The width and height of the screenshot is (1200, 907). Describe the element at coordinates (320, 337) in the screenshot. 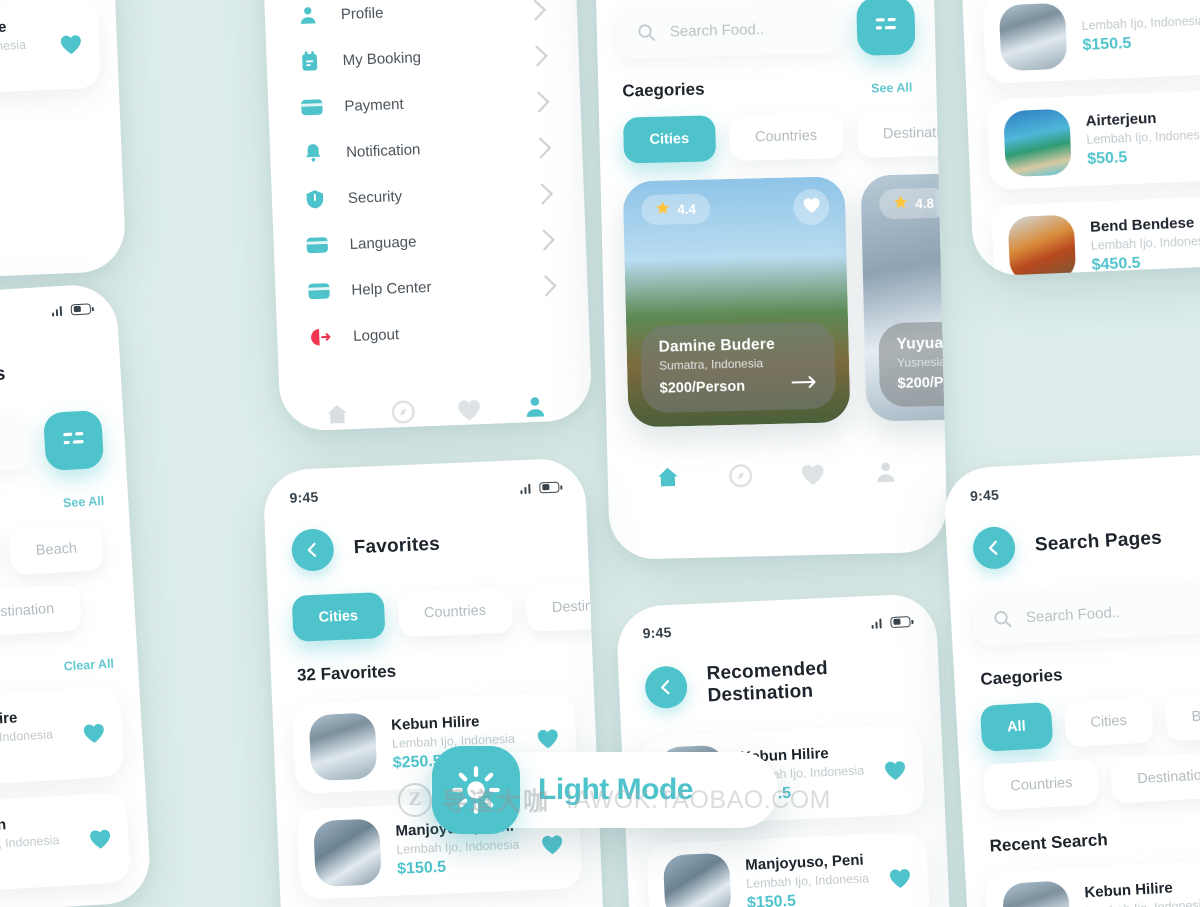

I see `logout-icon` at that location.